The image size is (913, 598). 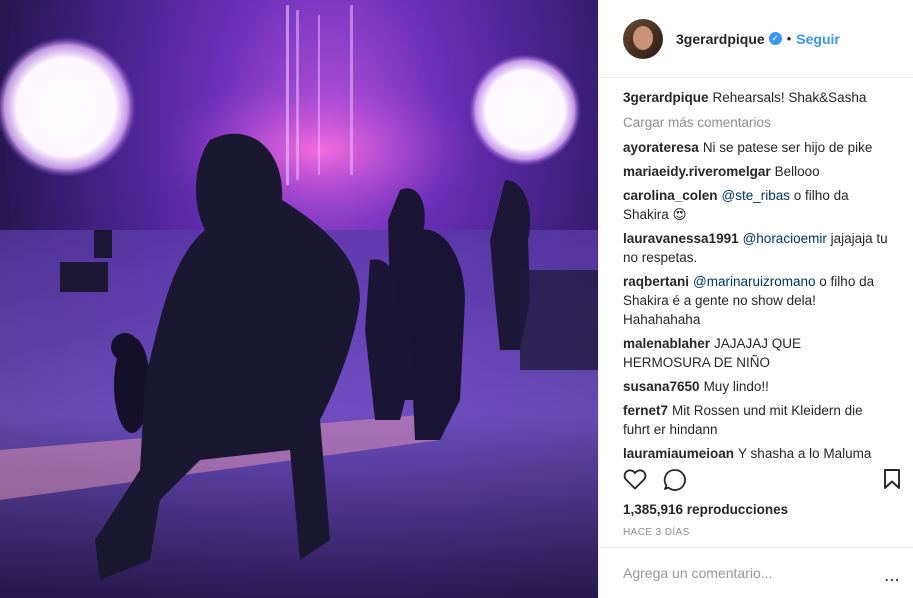 I want to click on comment-item: lauramiaumeioan Y shasha a lo Maluma, so click(x=757, y=452).